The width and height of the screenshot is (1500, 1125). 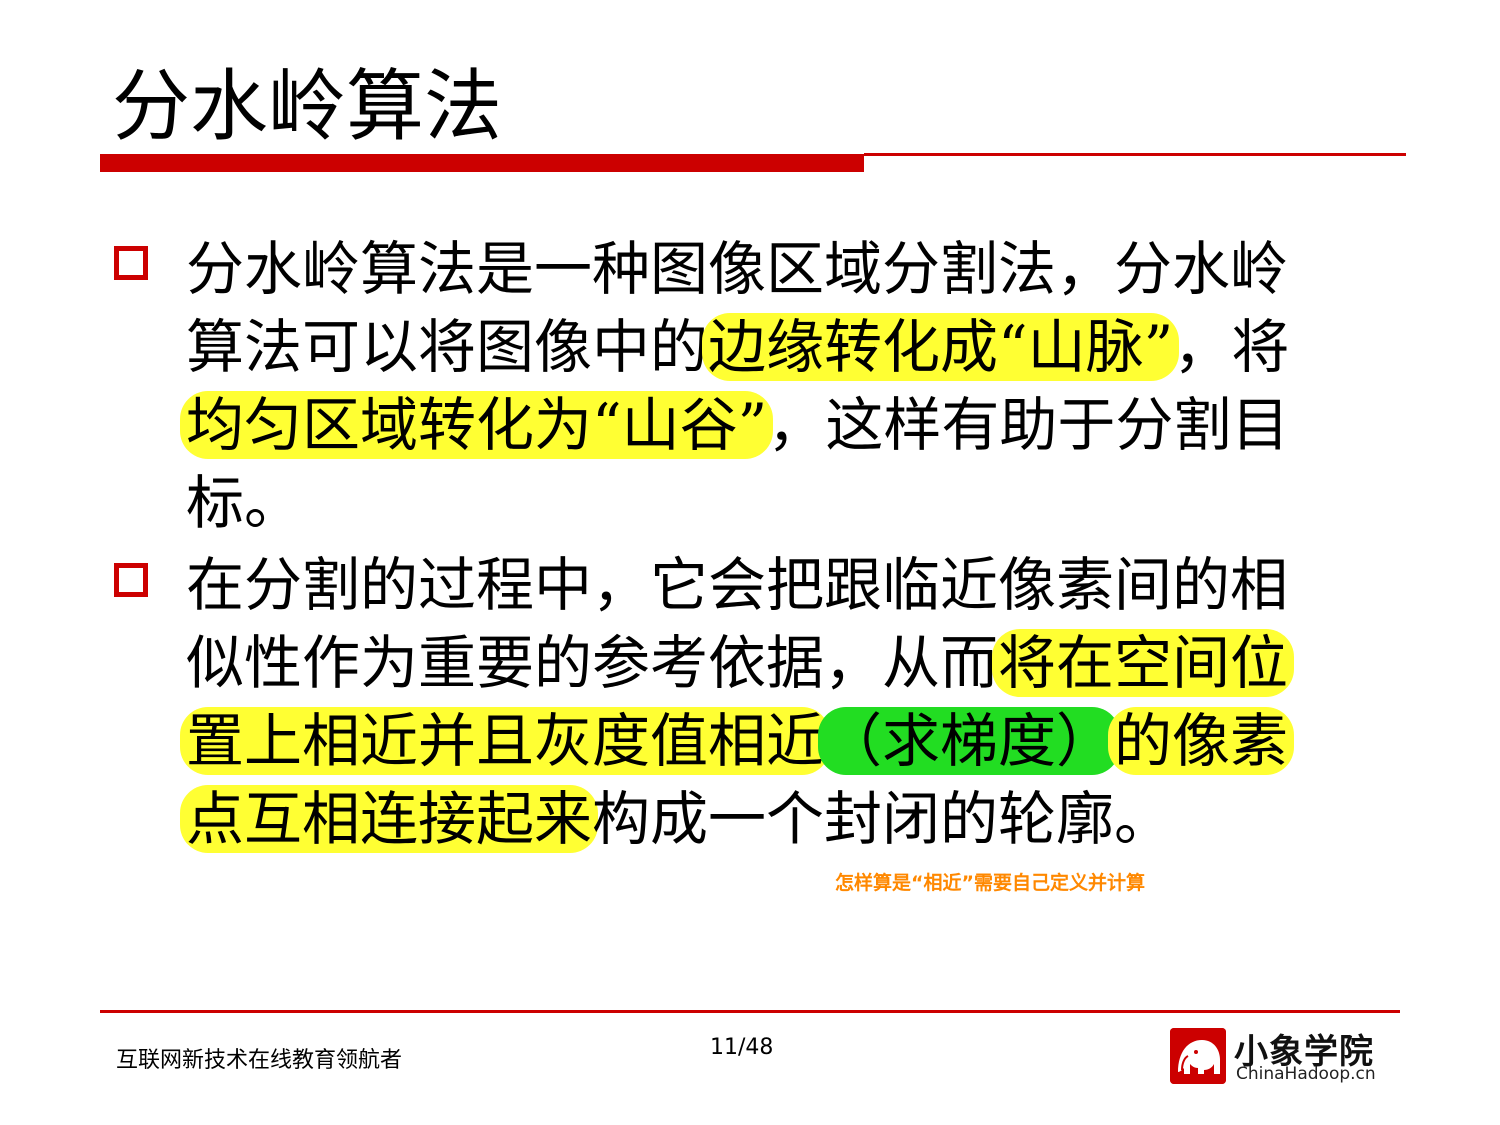 I want to click on bullet1-line2: 算法可以将图像中的边缘转化成“山脉”，将, so click(x=738, y=347).